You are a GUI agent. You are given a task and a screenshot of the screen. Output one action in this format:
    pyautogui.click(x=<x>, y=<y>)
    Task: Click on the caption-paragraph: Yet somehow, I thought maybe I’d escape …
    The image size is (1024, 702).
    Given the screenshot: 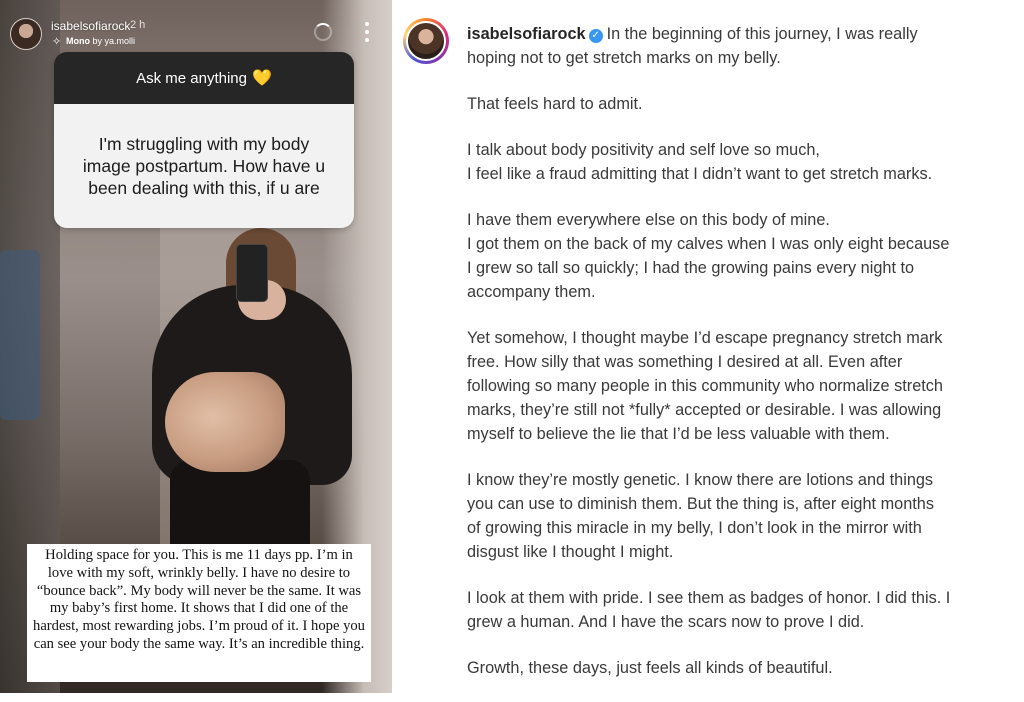 What is the action you would take?
    pyautogui.click(x=741, y=386)
    